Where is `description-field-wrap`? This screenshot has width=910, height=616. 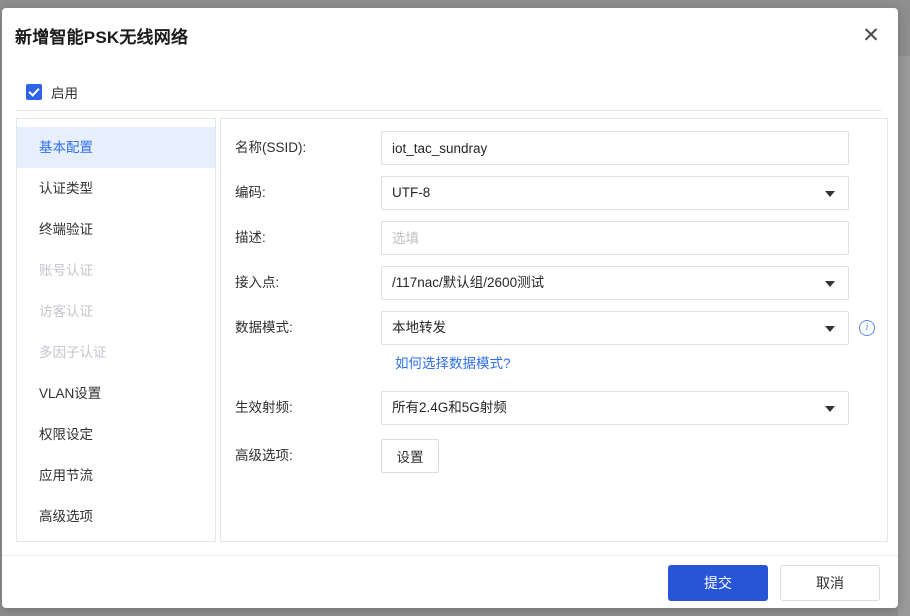
description-field-wrap is located at coordinates (615, 238).